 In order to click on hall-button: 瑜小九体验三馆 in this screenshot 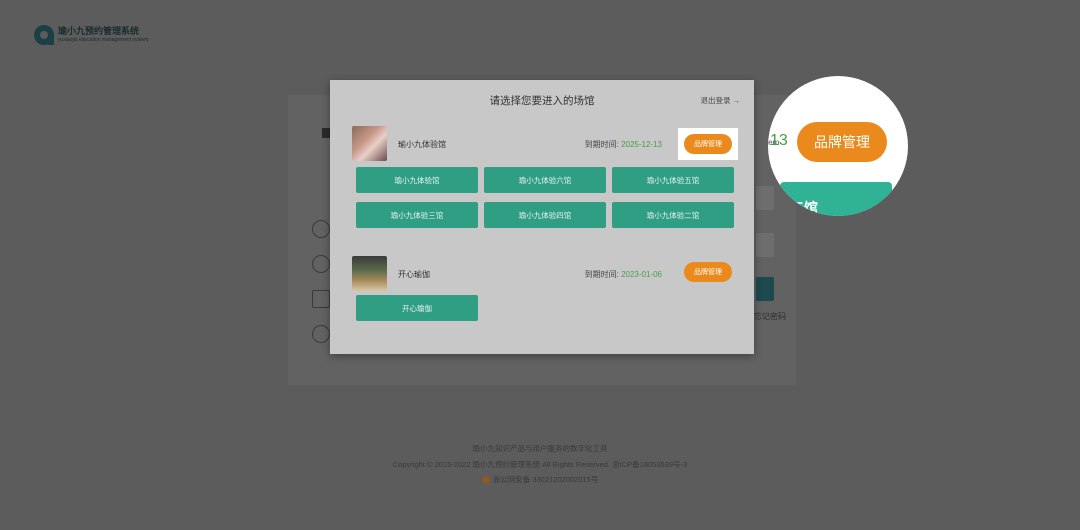, I will do `click(417, 215)`.